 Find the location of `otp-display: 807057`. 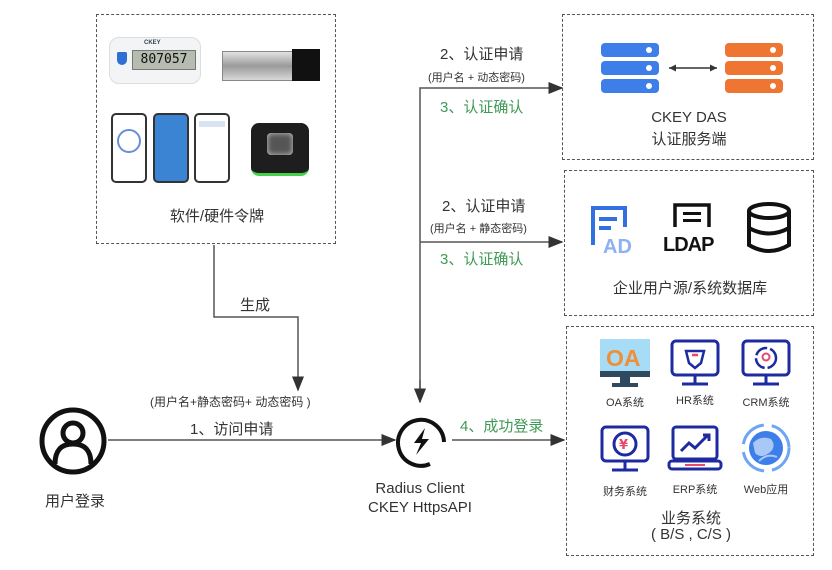

otp-display: 807057 is located at coordinates (164, 60).